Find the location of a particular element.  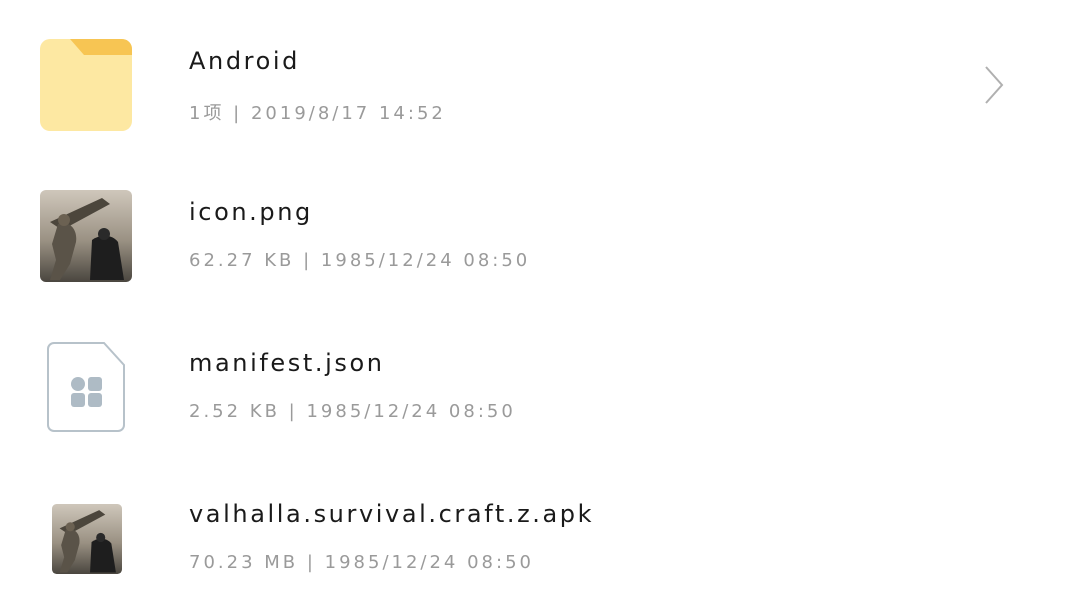

file-name: valhalla.survival.craft.z.apk is located at coordinates (392, 514).